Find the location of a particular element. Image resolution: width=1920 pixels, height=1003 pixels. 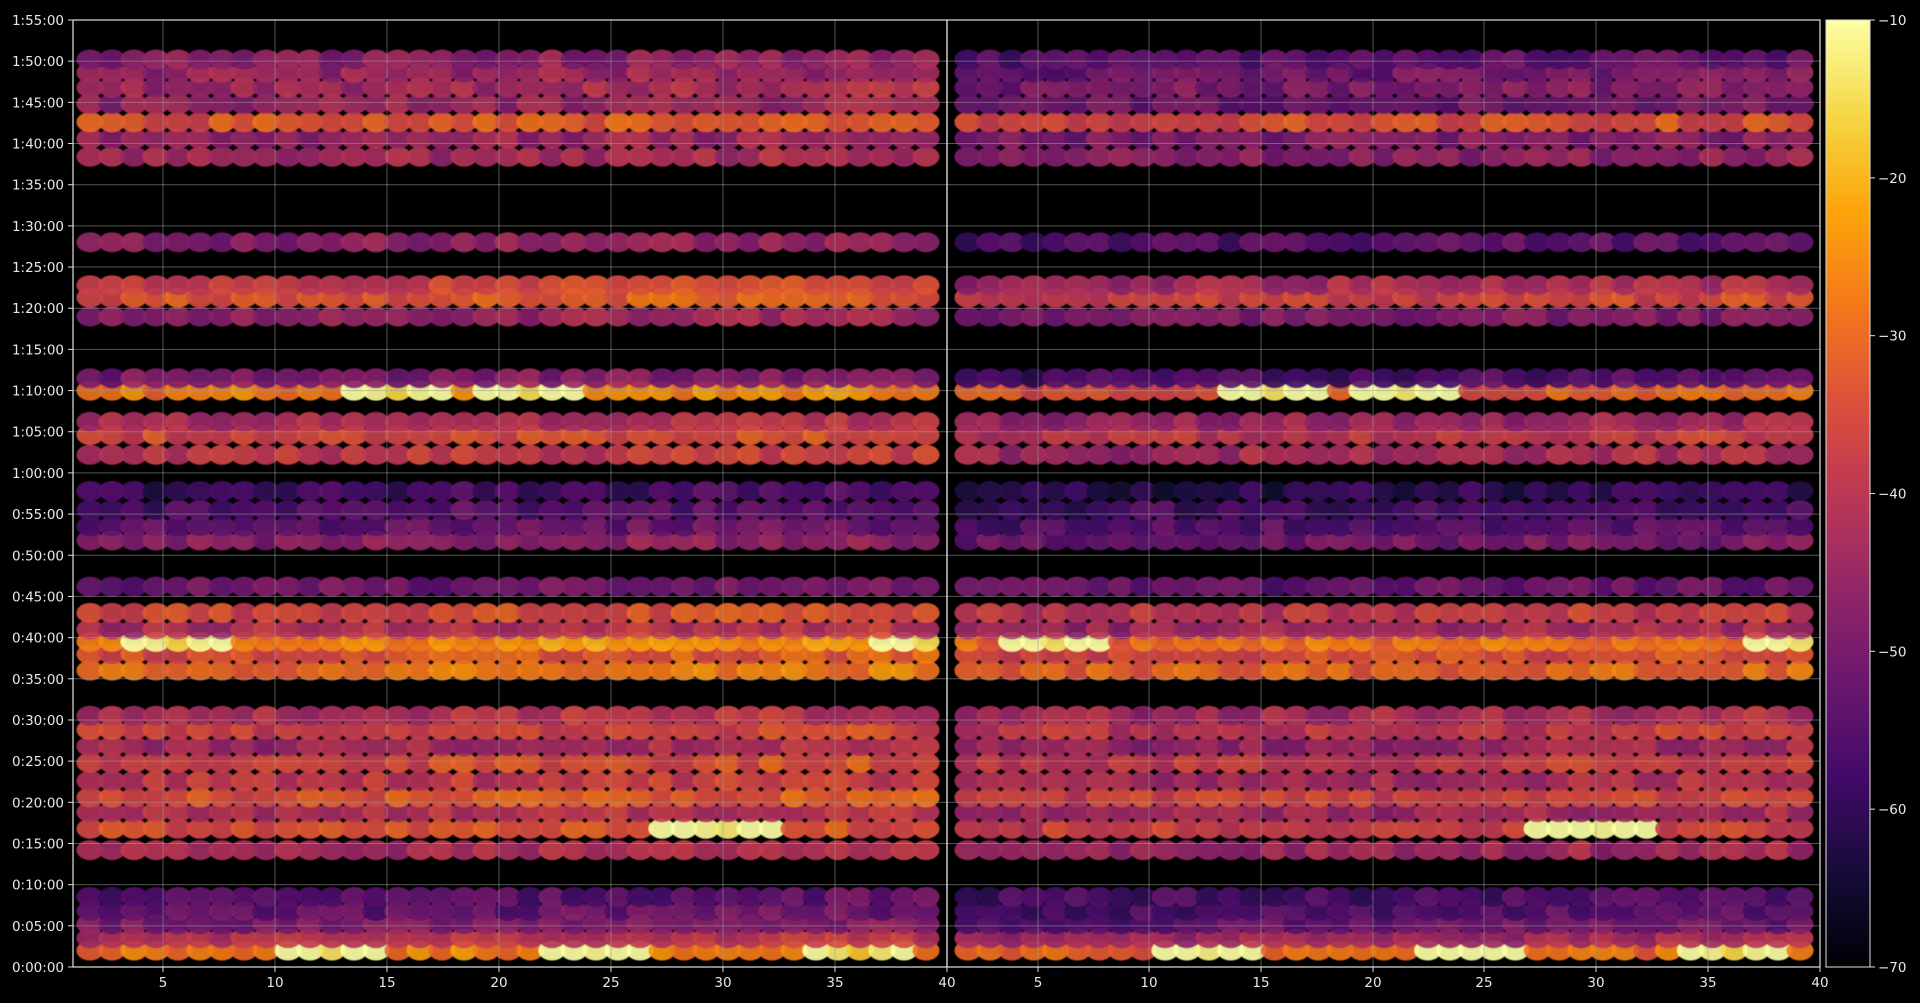

y-tick-label: 0:55:00 is located at coordinates (38, 515).